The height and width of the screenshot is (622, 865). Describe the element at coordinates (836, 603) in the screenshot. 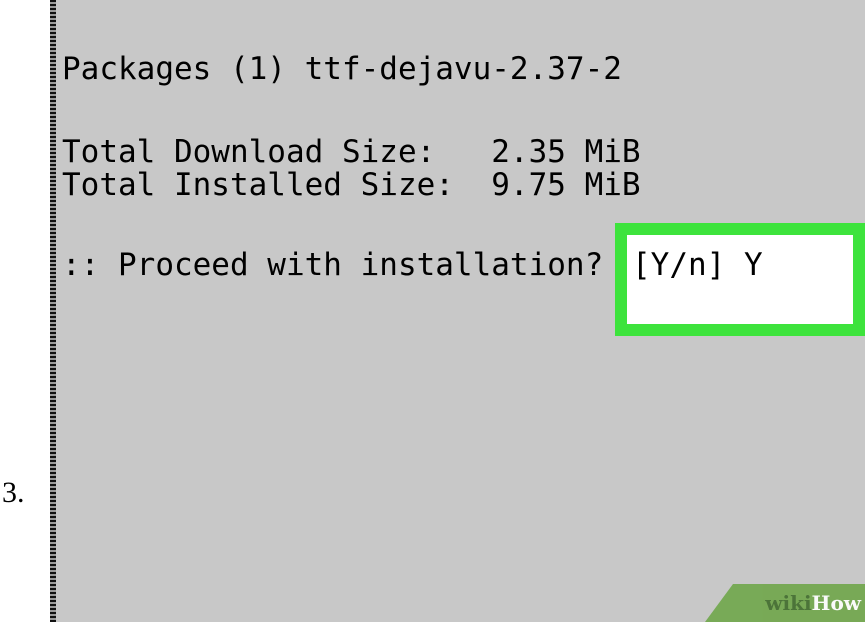

I see `watermark-how: How` at that location.